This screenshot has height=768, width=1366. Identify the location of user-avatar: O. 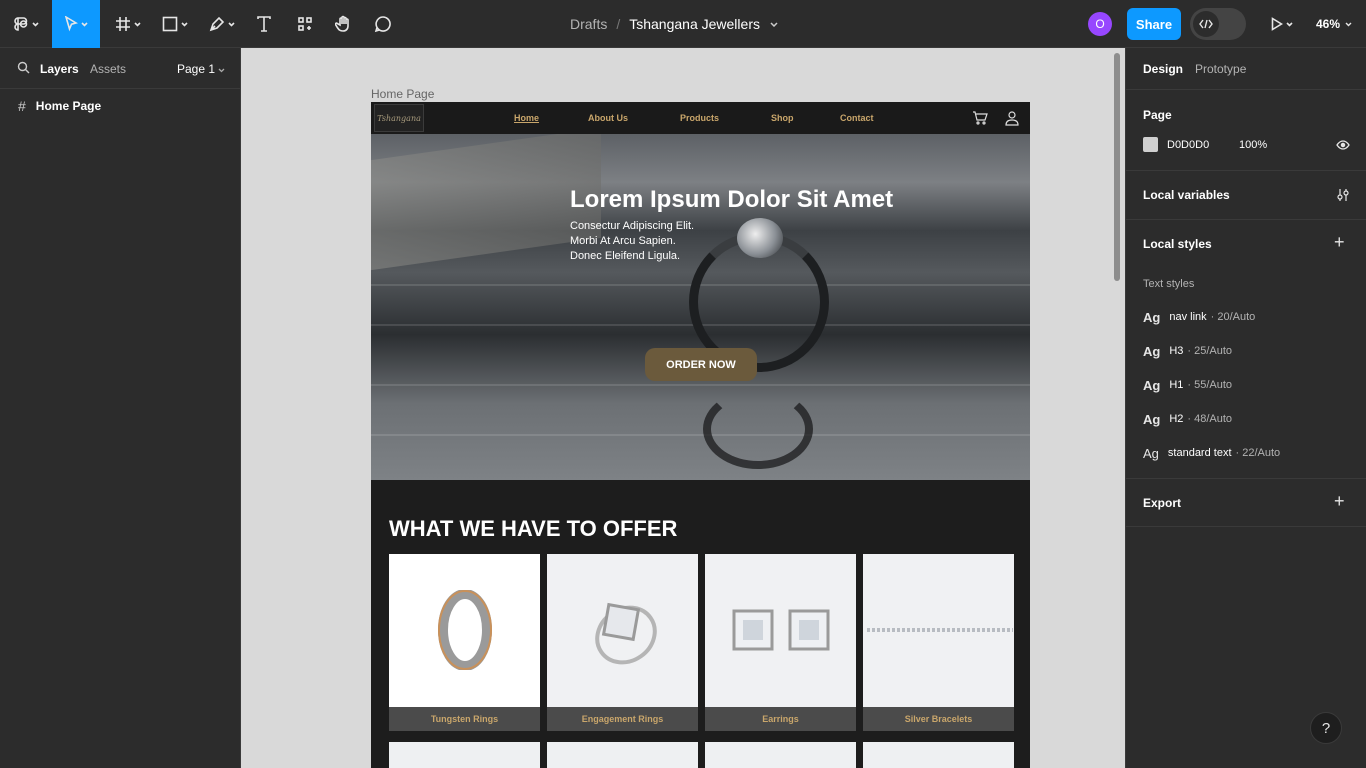
(1100, 24).